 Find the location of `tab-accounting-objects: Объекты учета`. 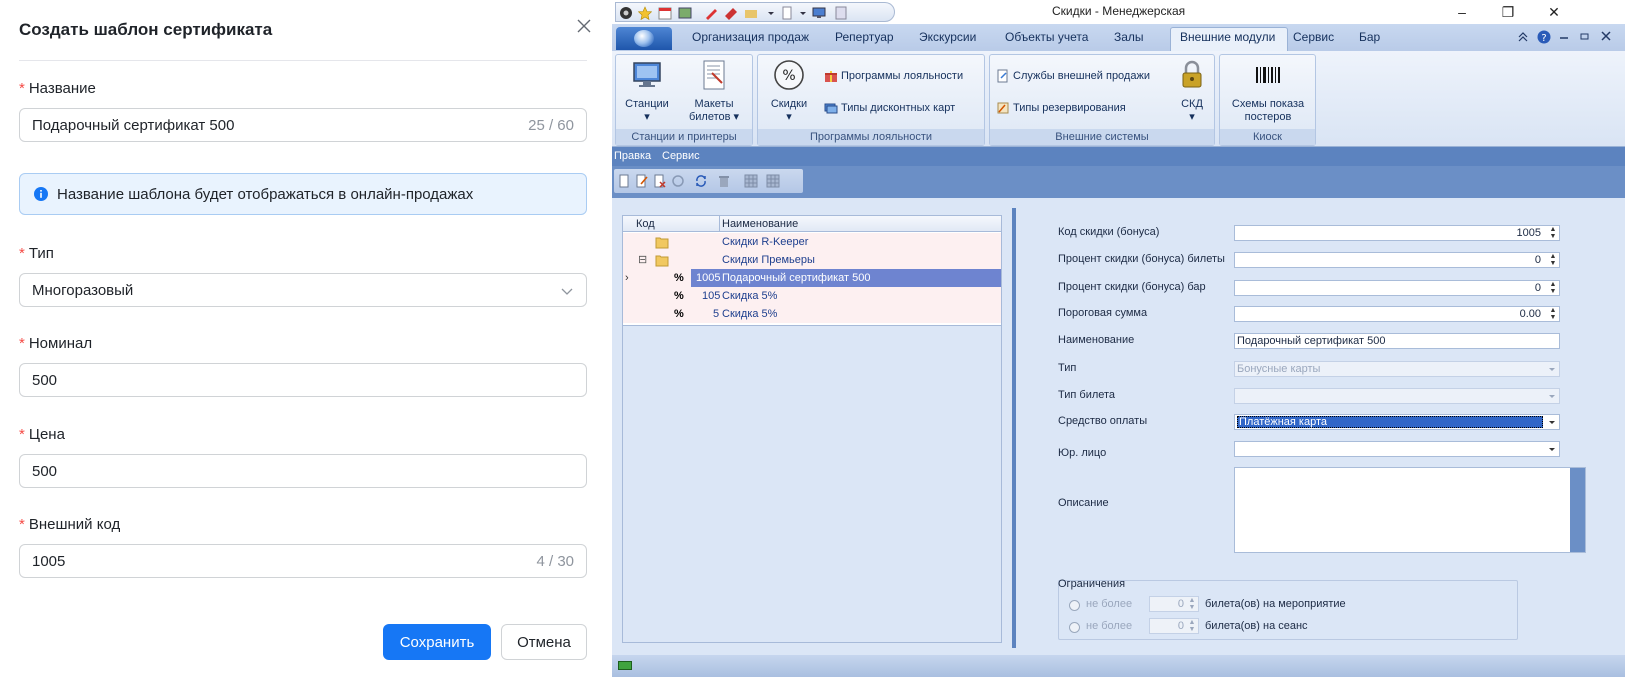

tab-accounting-objects: Объекты учета is located at coordinates (1046, 37).